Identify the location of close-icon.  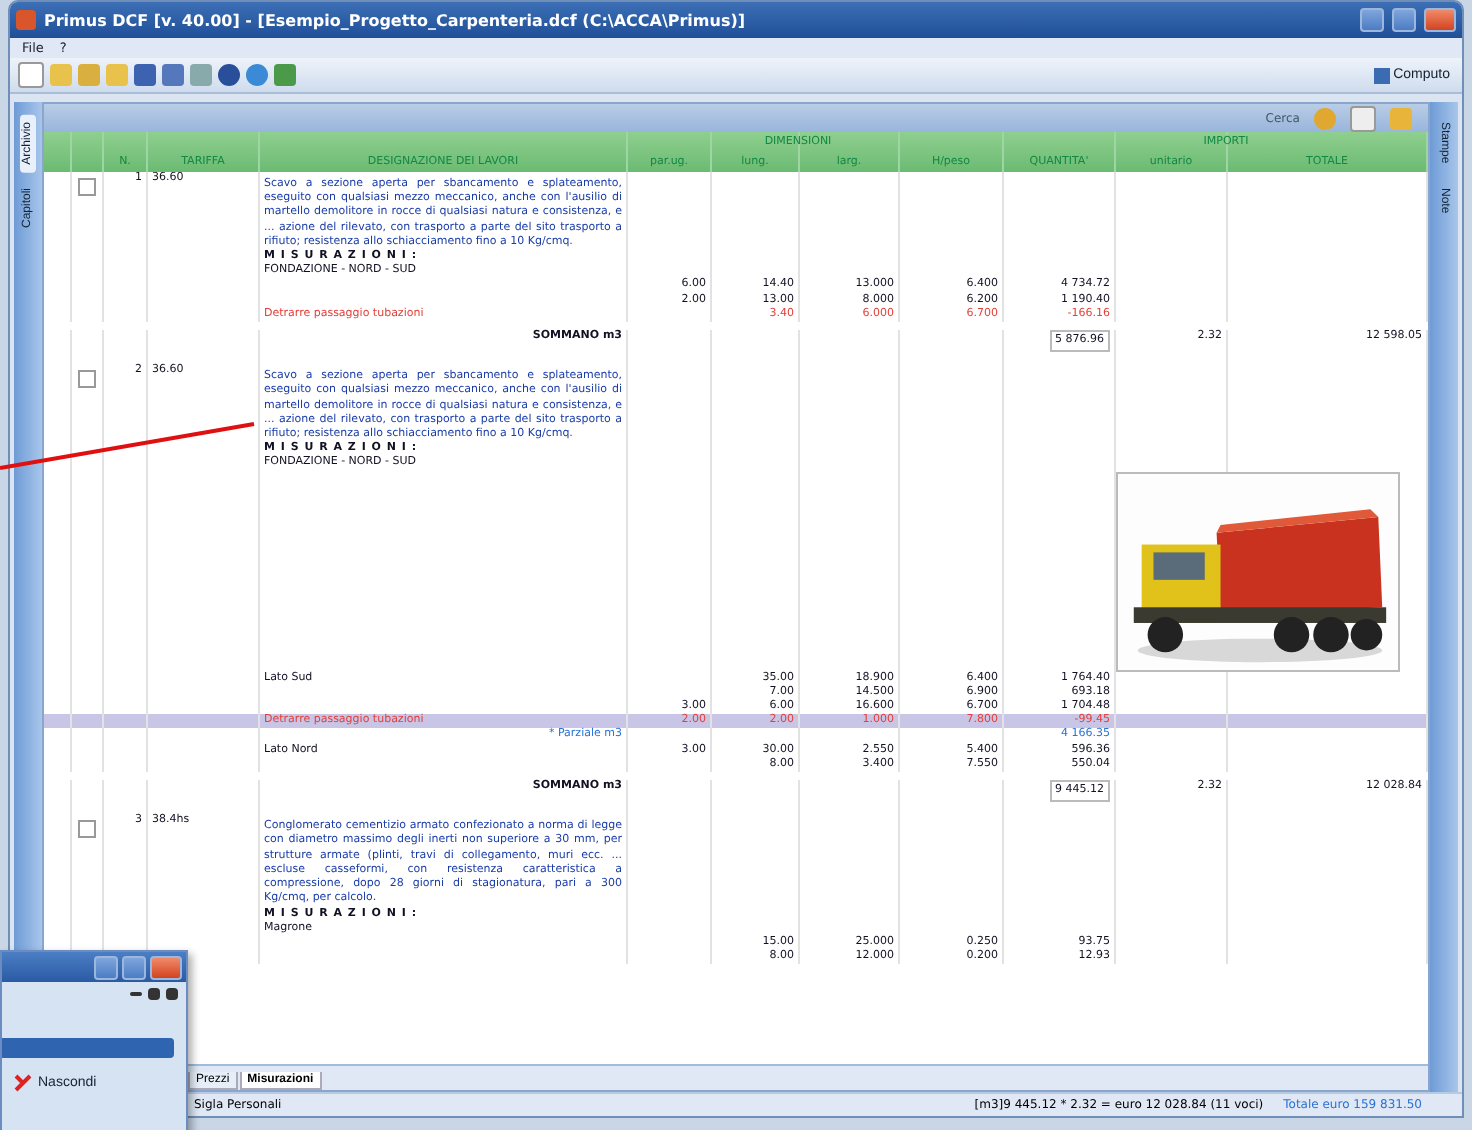
(172, 994).